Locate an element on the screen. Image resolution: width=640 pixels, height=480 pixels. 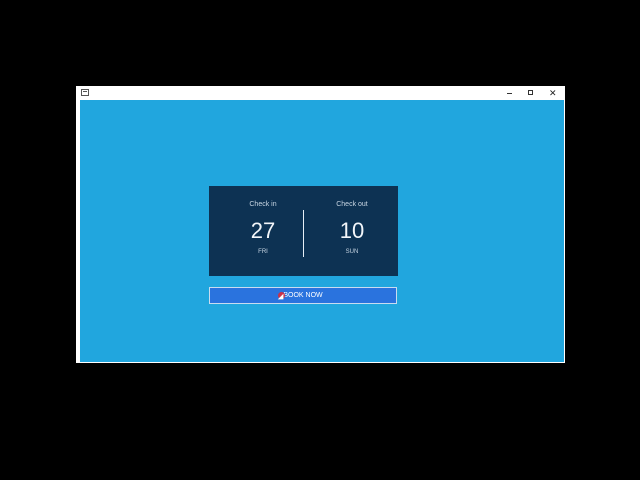
check-out-label: Check out is located at coordinates (352, 204).